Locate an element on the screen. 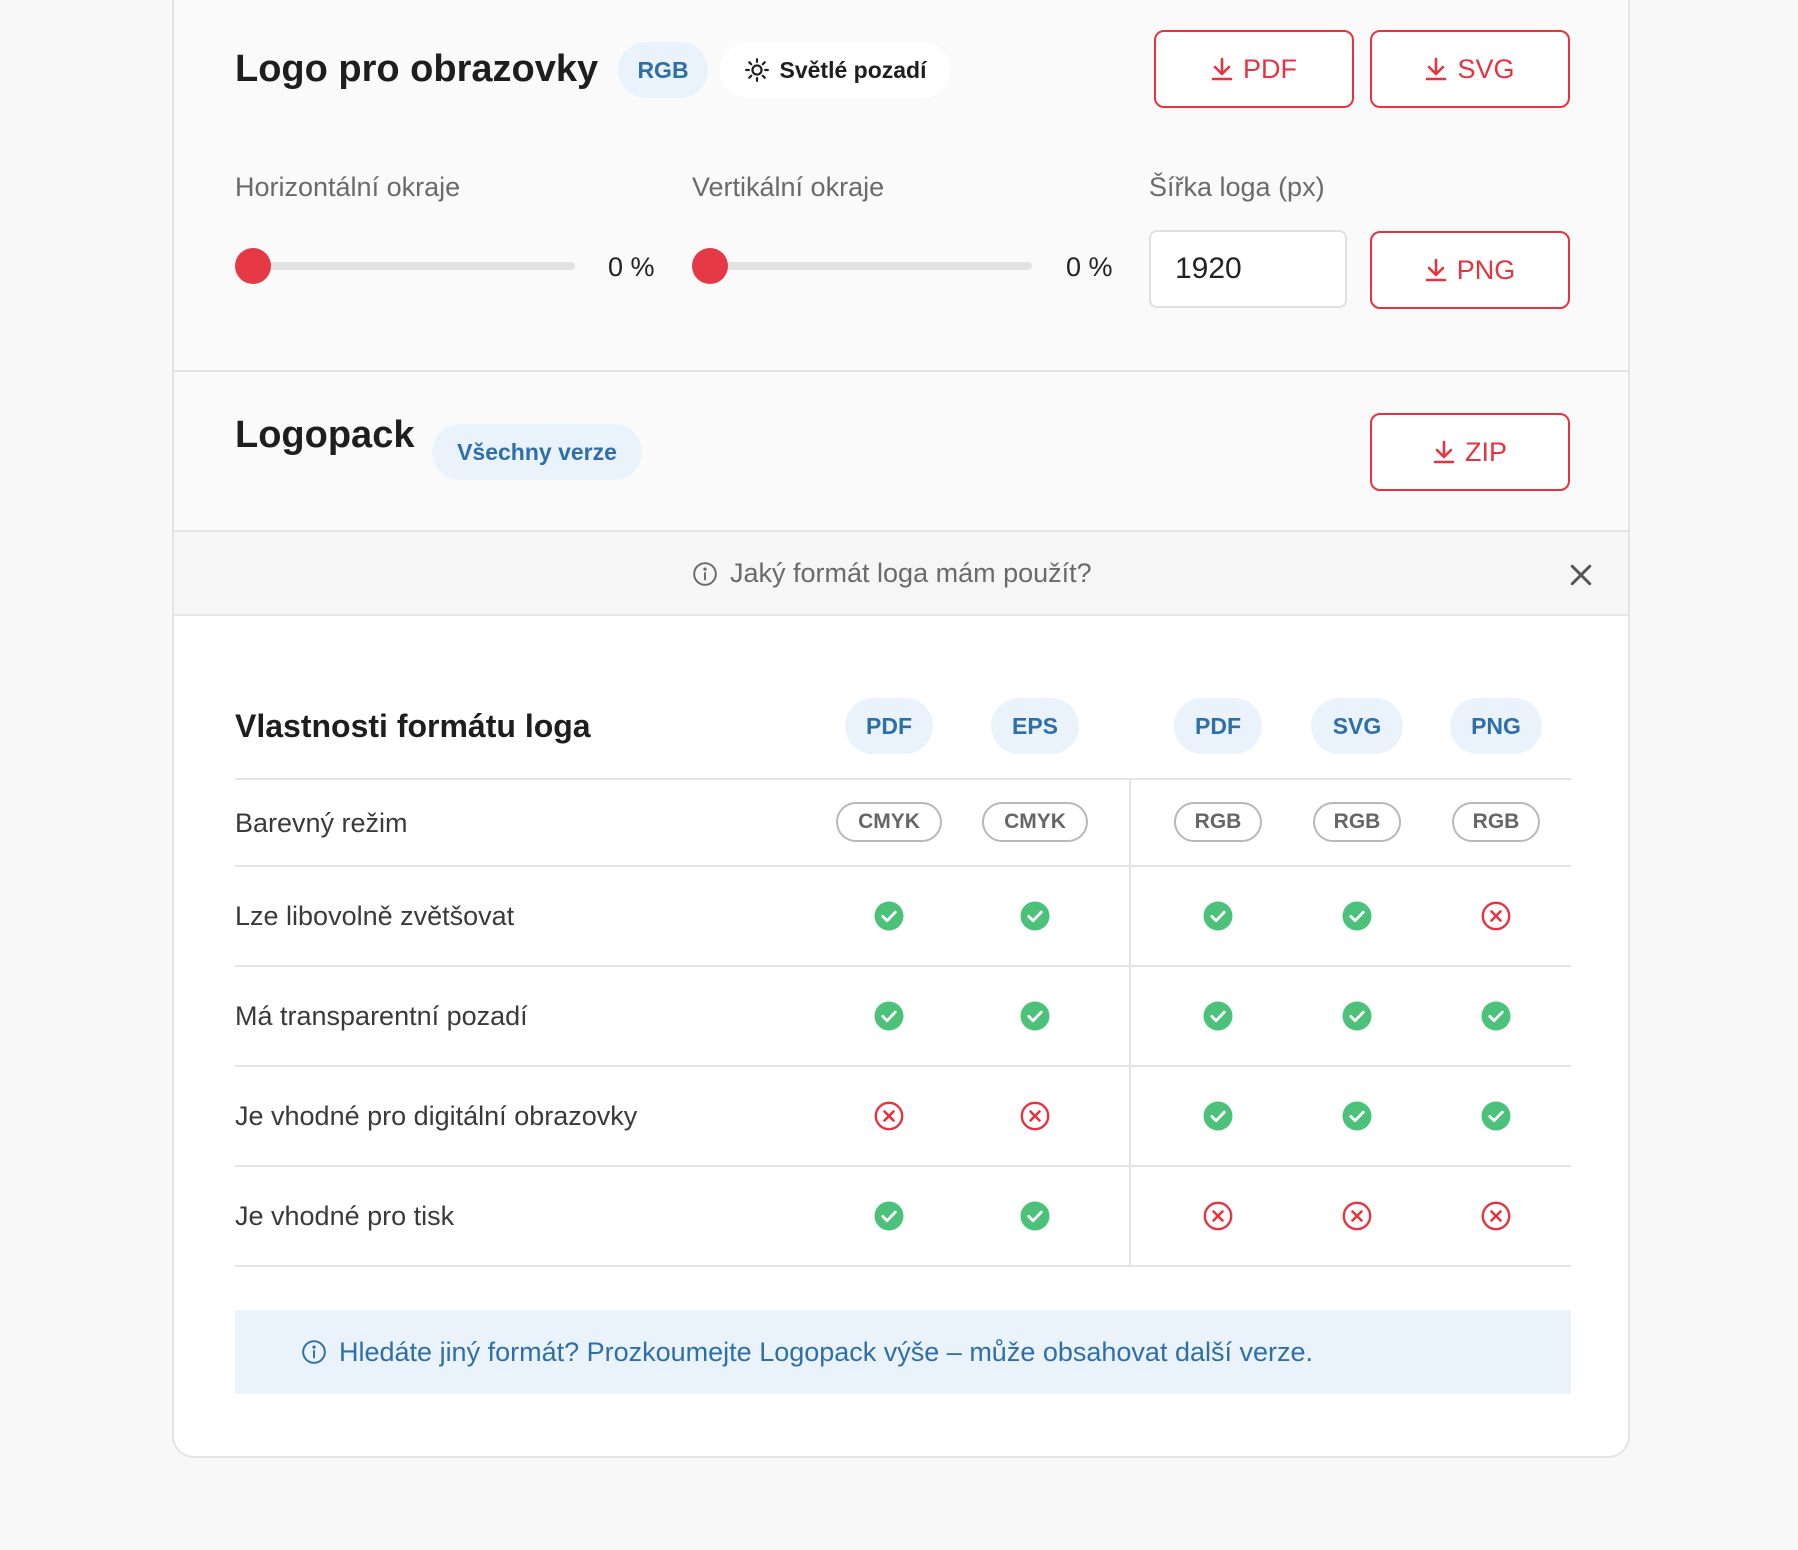 This screenshot has width=1798, height=1550. question-text: Jaký formát loga mám použít? is located at coordinates (911, 573).